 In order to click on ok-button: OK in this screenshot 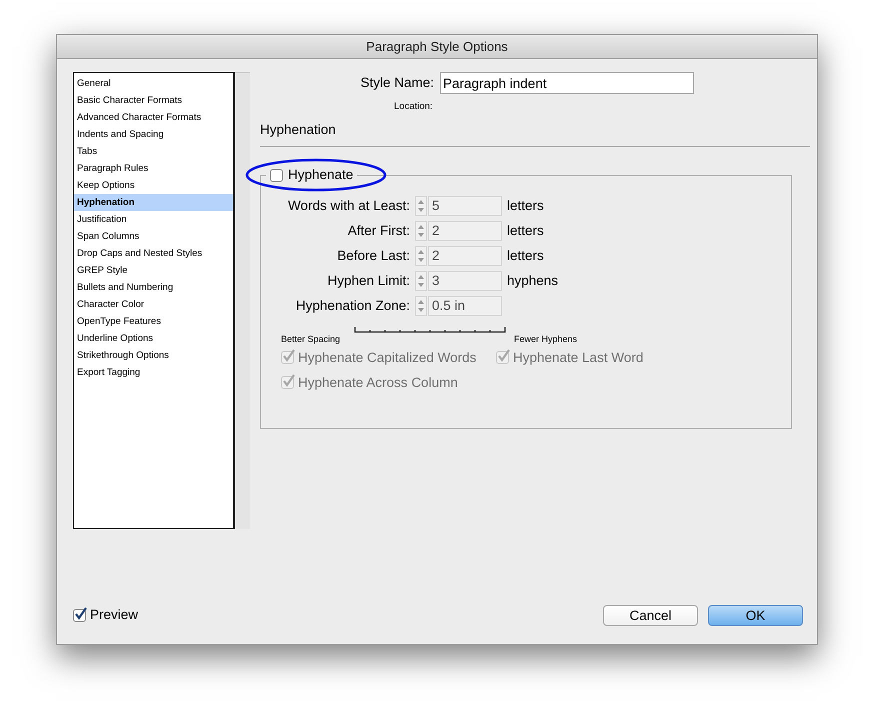, I will do `click(755, 615)`.